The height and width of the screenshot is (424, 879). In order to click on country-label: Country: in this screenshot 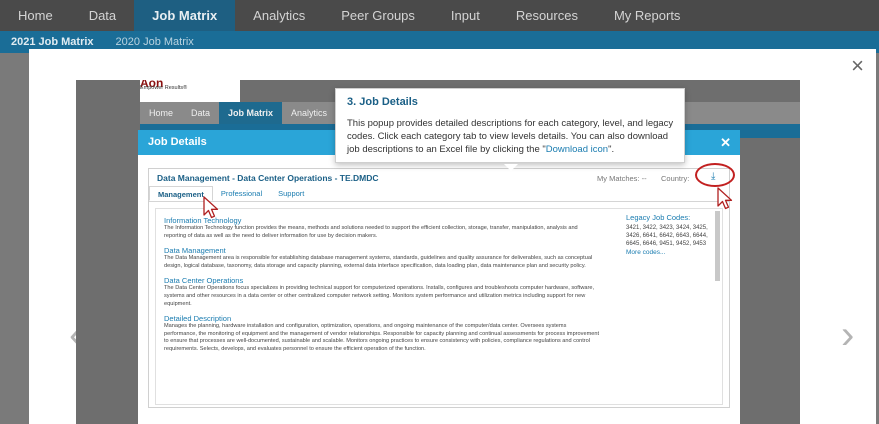, I will do `click(675, 178)`.